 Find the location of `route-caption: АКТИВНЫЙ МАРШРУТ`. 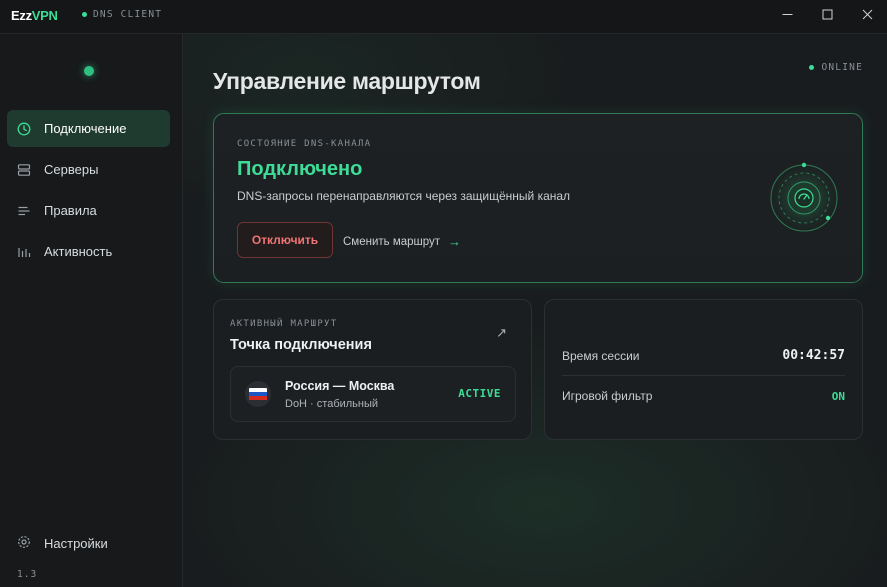

route-caption: АКТИВНЫЙ МАРШРУТ is located at coordinates (284, 324).